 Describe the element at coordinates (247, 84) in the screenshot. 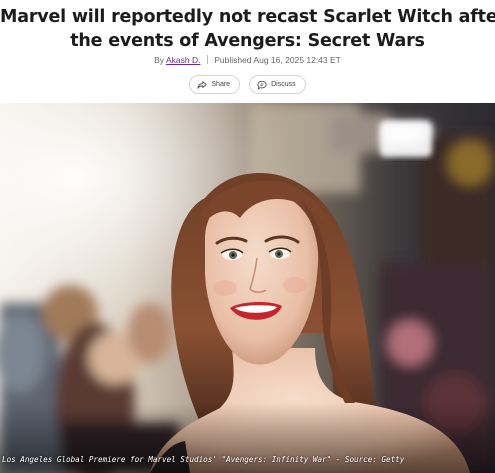

I see `article-actions: Share Discuss` at that location.